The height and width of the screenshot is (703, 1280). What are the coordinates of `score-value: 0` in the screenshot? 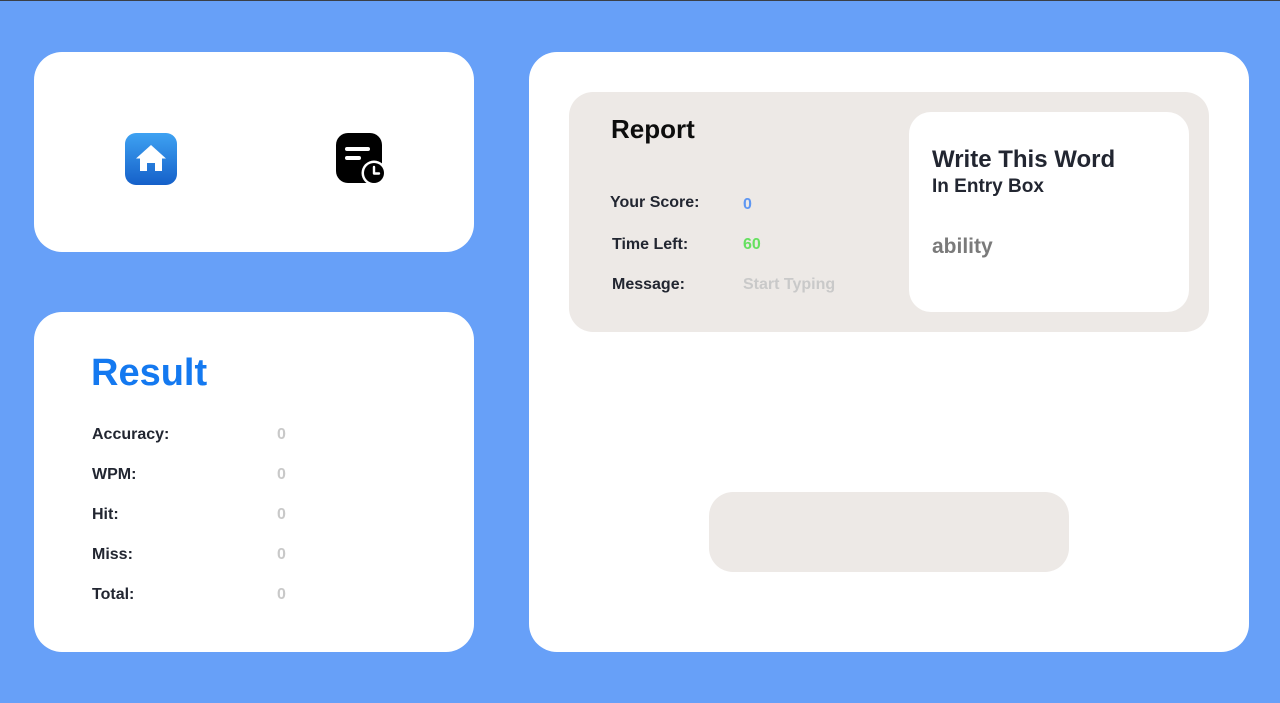 It's located at (747, 204).